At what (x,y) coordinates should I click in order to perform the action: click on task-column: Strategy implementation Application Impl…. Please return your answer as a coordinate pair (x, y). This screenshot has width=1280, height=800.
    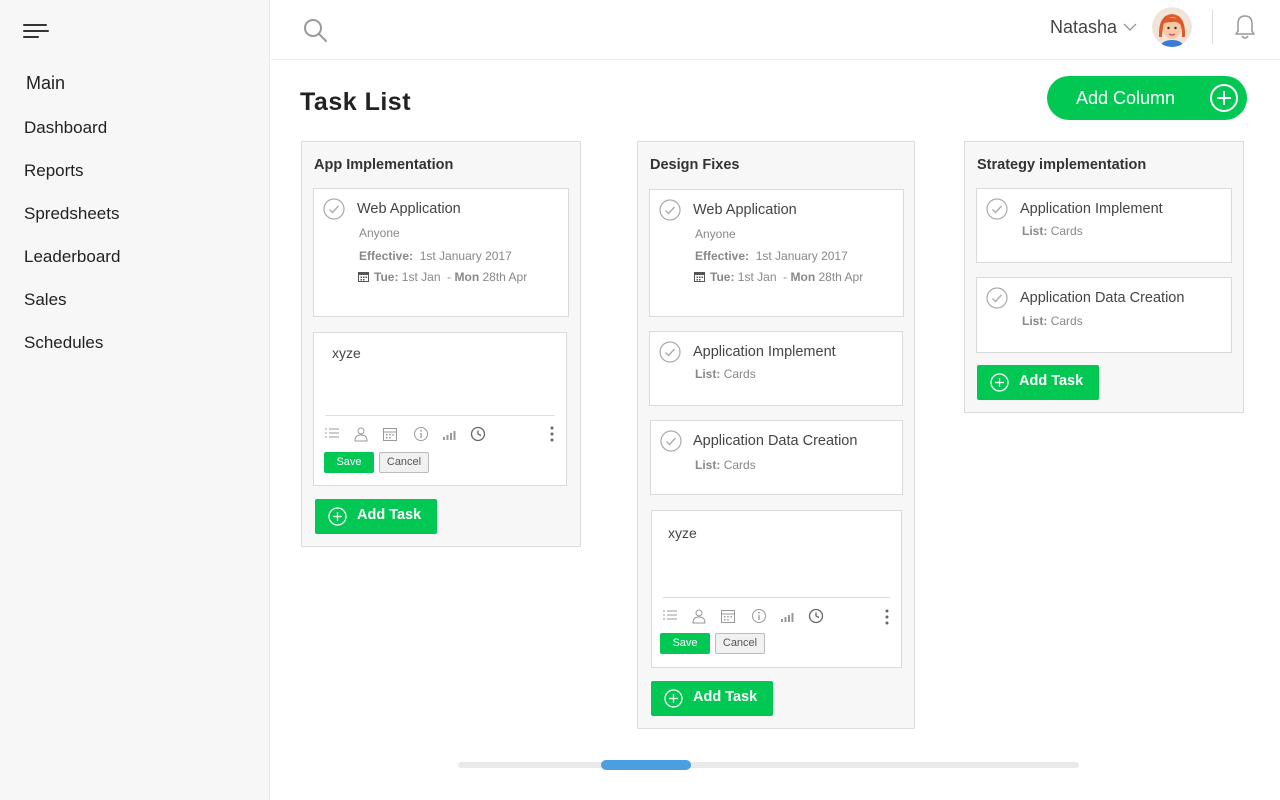
    Looking at the image, I should click on (1104, 277).